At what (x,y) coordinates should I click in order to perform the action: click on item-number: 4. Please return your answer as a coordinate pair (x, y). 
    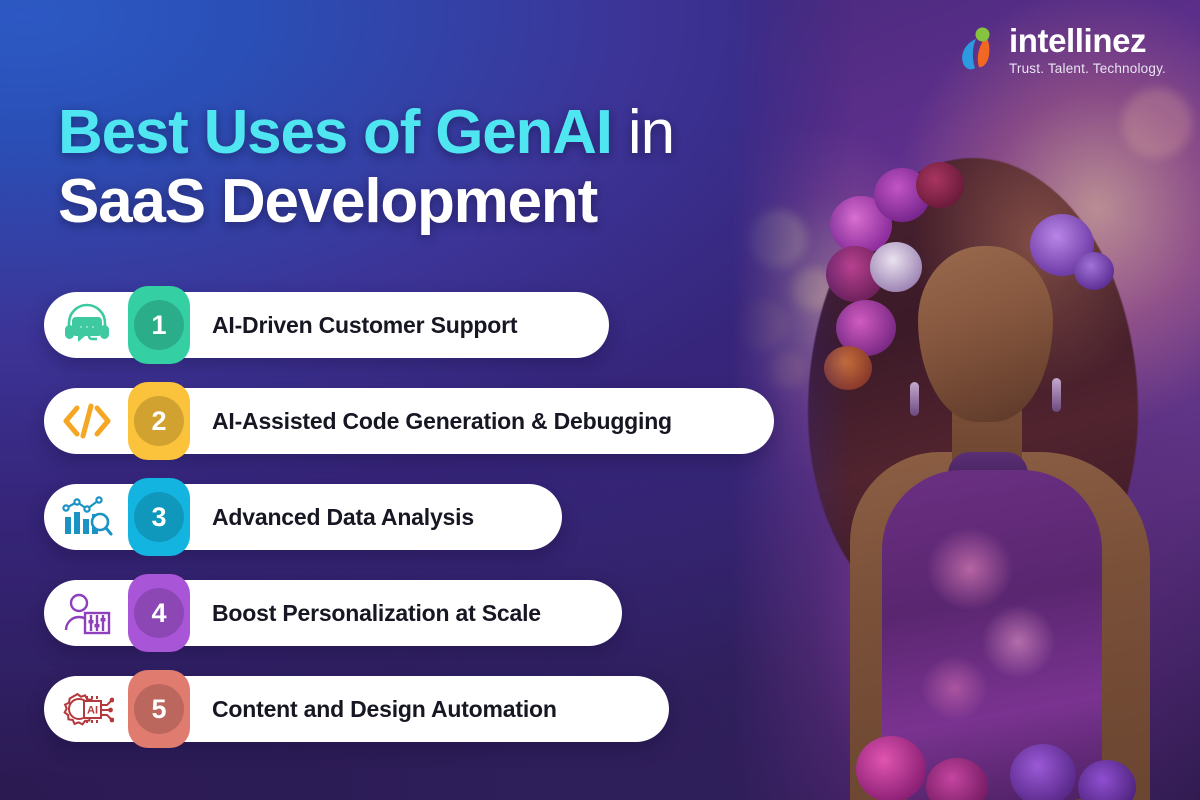
    Looking at the image, I should click on (159, 612).